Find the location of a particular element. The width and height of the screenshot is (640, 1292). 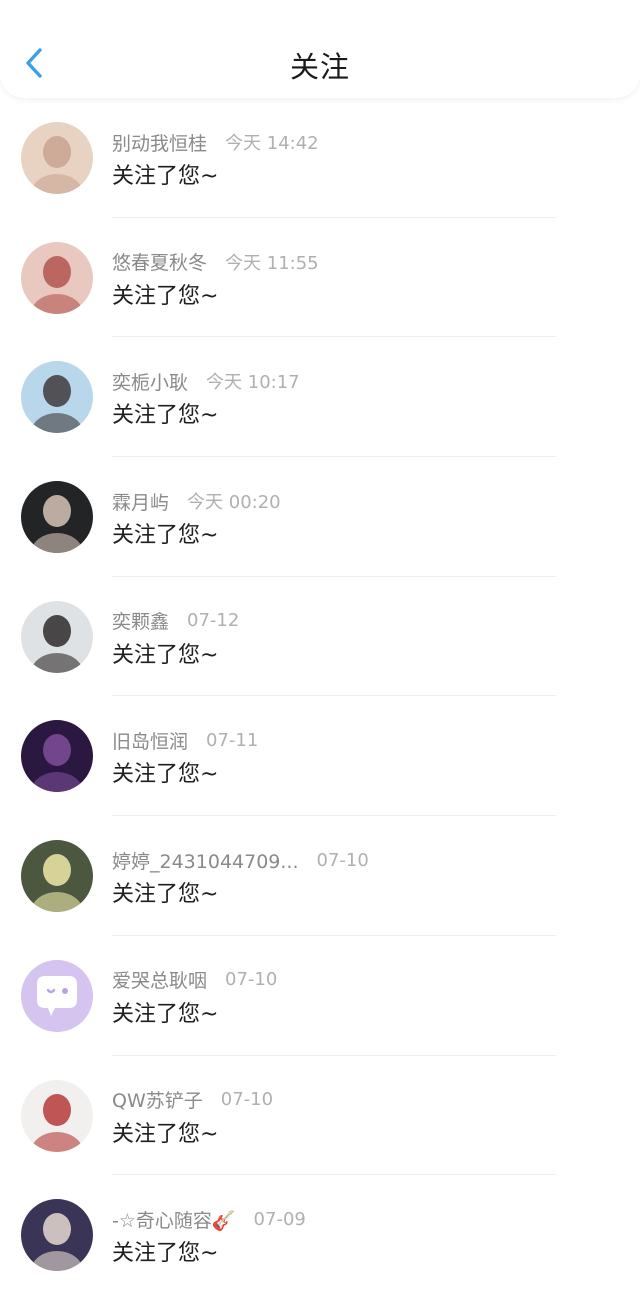

timestamp: 07-12 is located at coordinates (213, 621).